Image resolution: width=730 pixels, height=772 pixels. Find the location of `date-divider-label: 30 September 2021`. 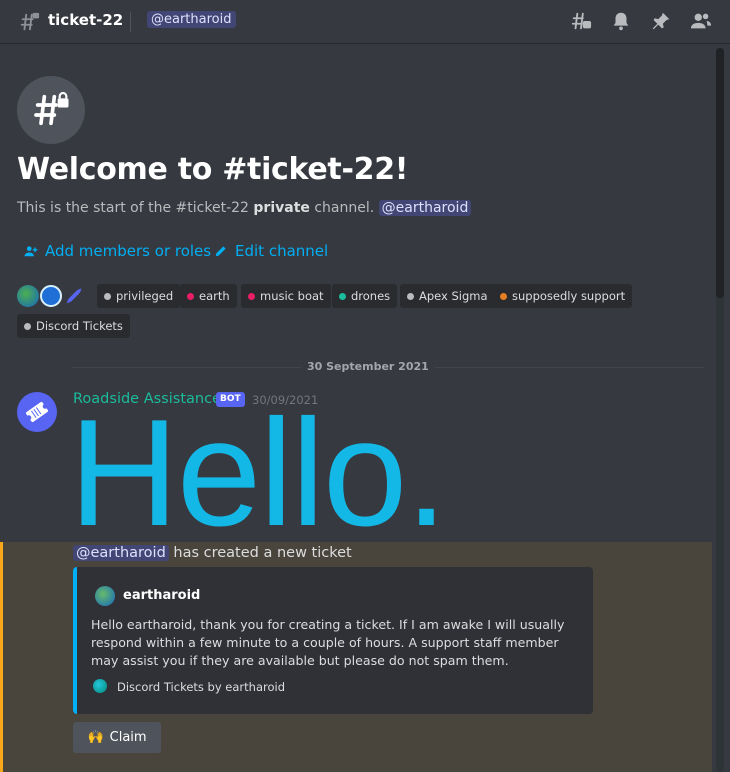

date-divider-label: 30 September 2021 is located at coordinates (368, 366).